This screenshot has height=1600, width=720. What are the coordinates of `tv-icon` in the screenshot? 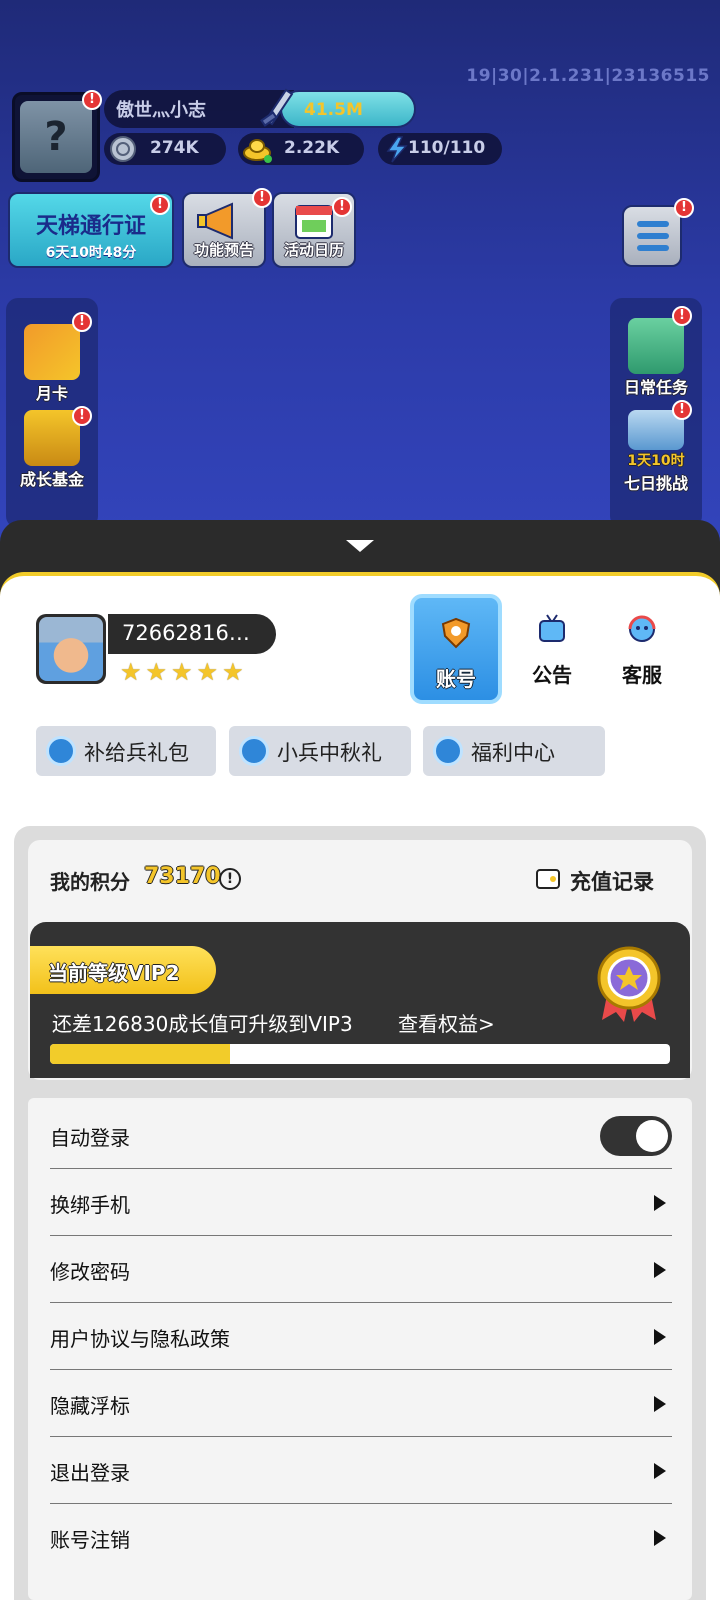 It's located at (552, 628).